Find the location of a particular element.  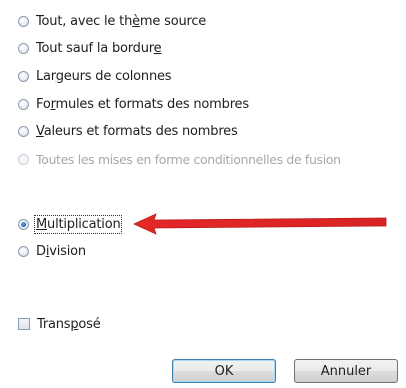

operation-division: Division is located at coordinates (52, 251).